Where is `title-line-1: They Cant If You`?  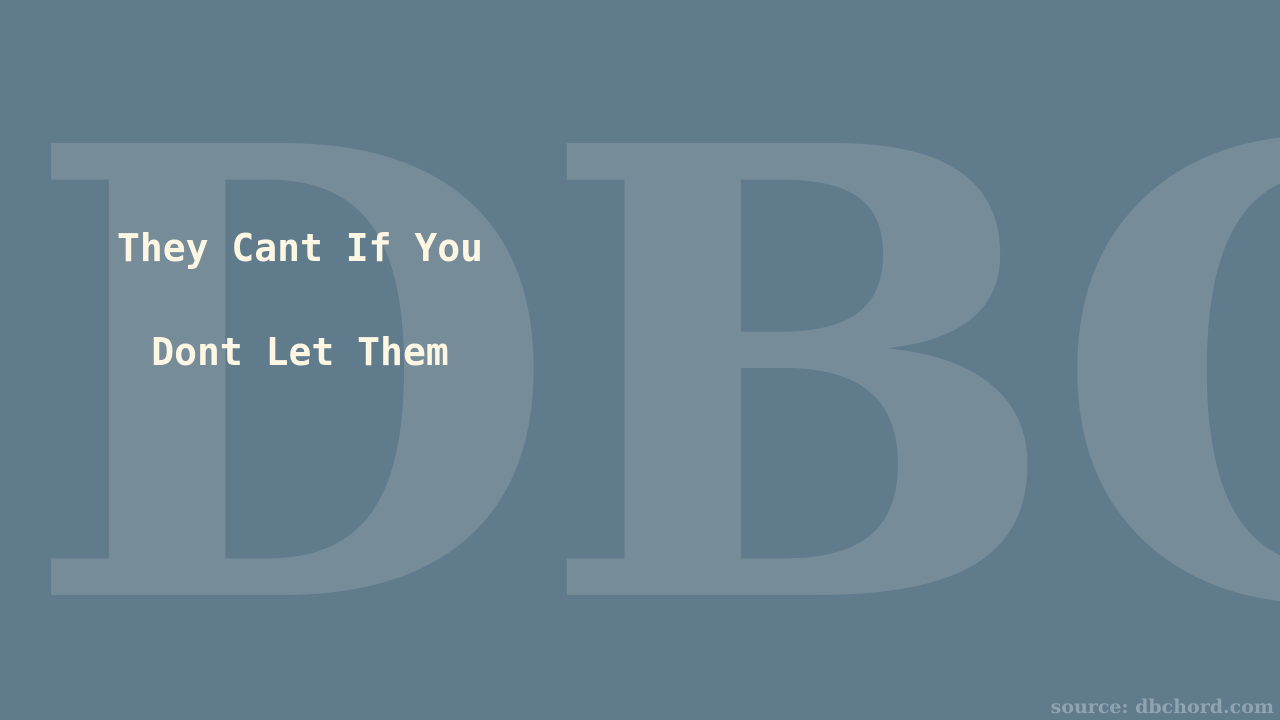 title-line-1: They Cant If You is located at coordinates (300, 248).